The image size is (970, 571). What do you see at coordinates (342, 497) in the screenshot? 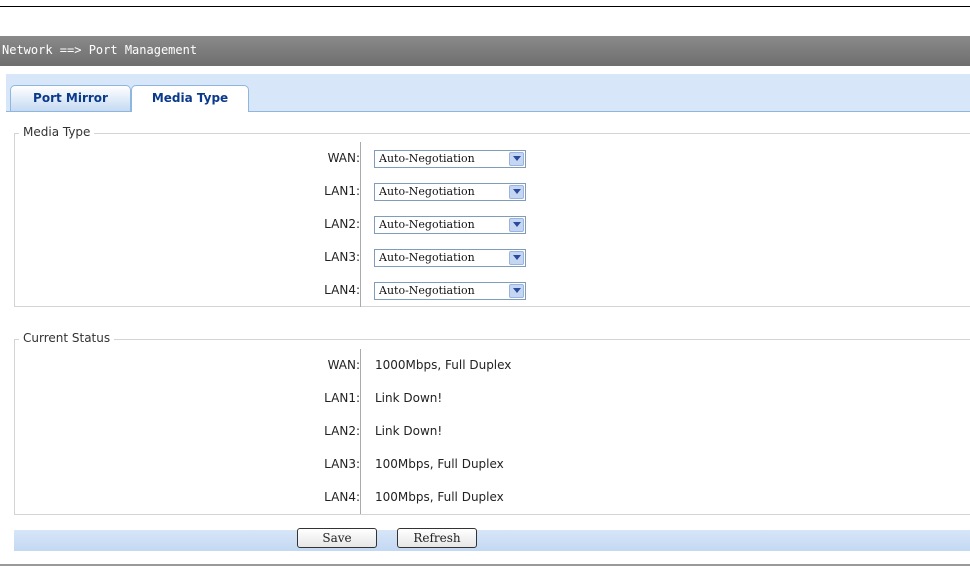
I see `status-label-lan4: LAN4:` at bounding box center [342, 497].